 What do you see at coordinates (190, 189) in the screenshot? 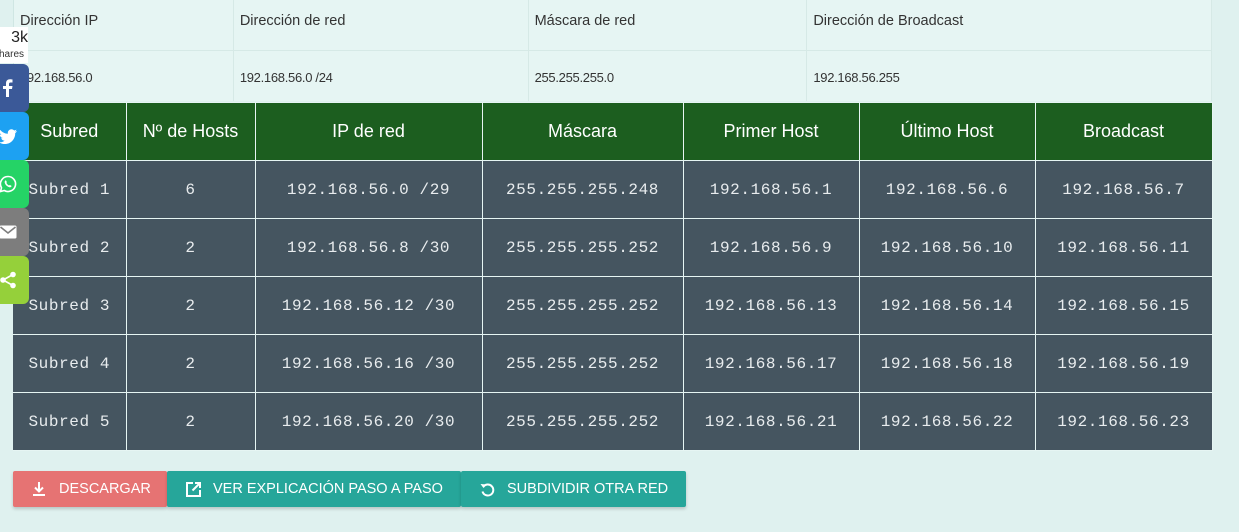
I see `cell-hosts: 6` at bounding box center [190, 189].